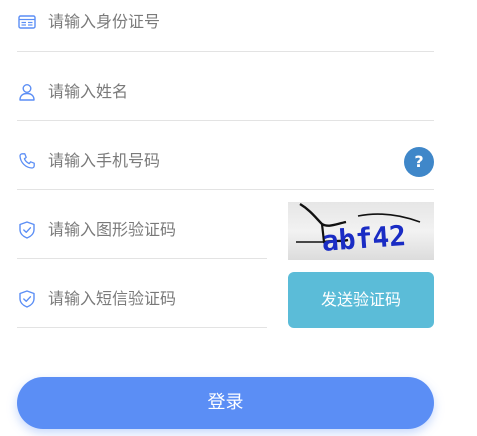 The height and width of the screenshot is (436, 477). I want to click on name-field: 请输入姓名, so click(225, 86).